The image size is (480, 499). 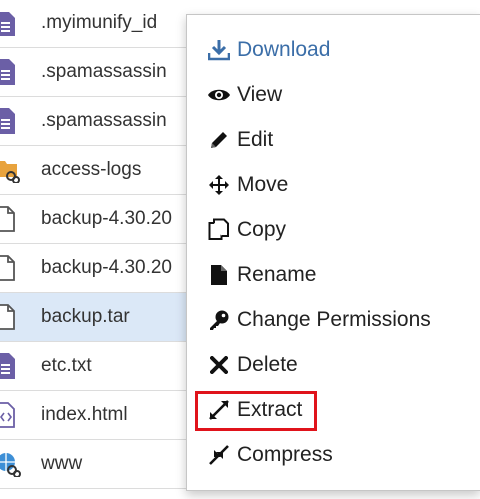 I want to click on file-icon, so click(x=219, y=275).